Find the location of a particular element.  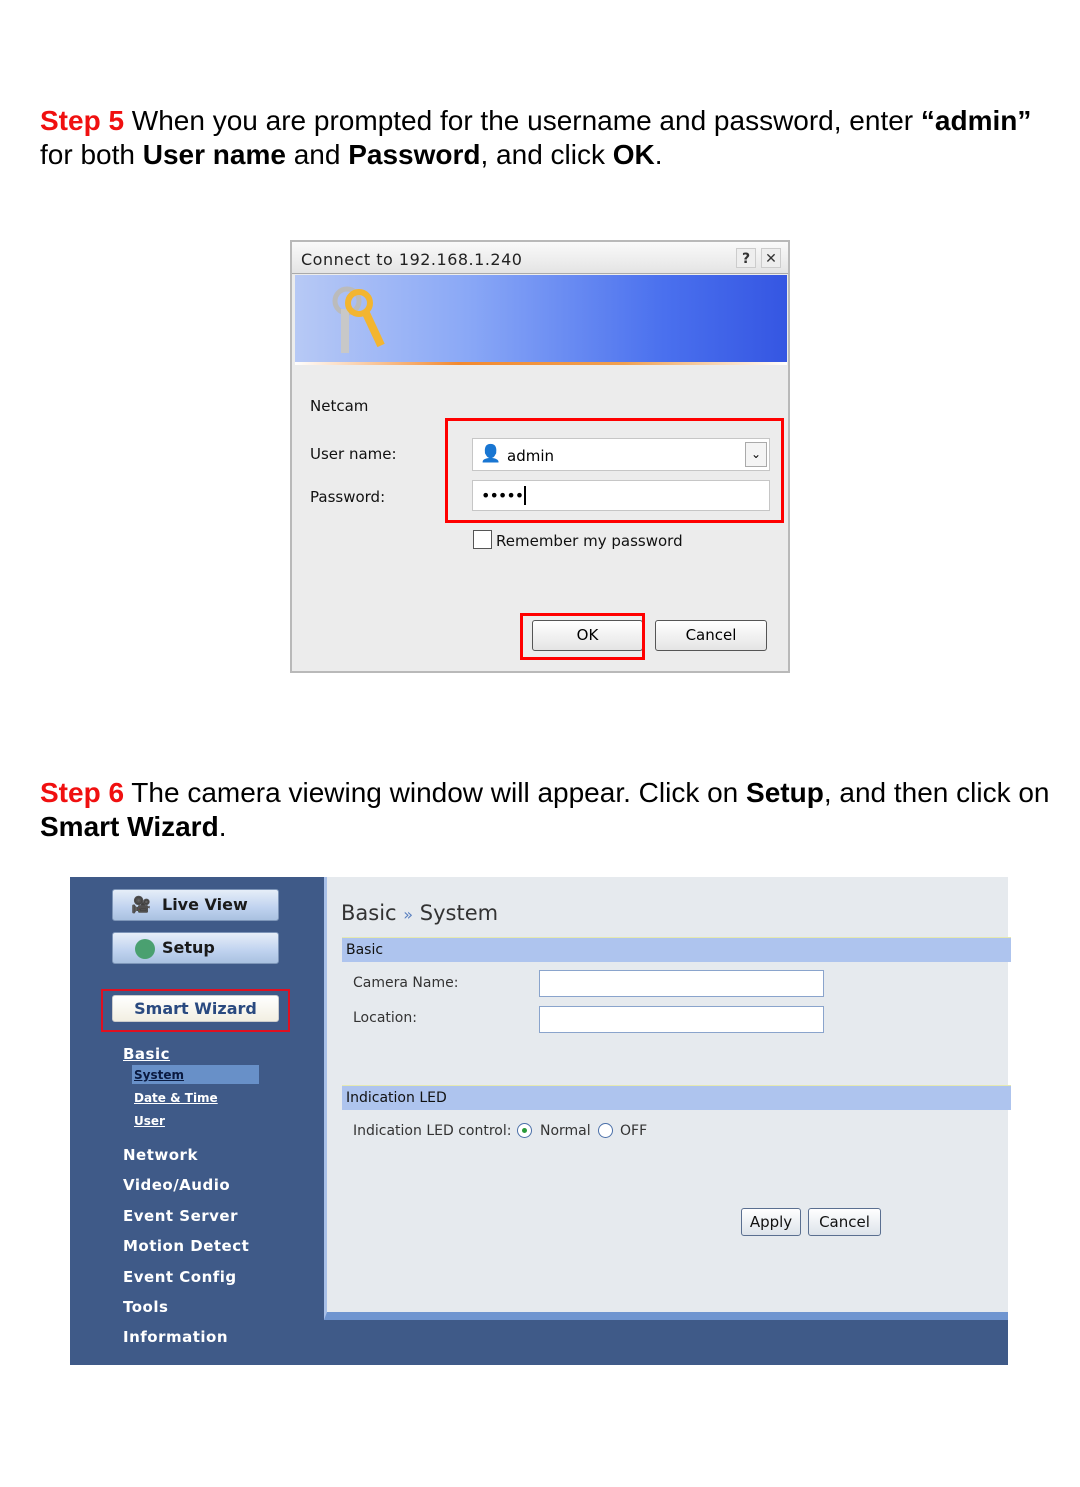

nav-date-time: Date & Time is located at coordinates (176, 1098).